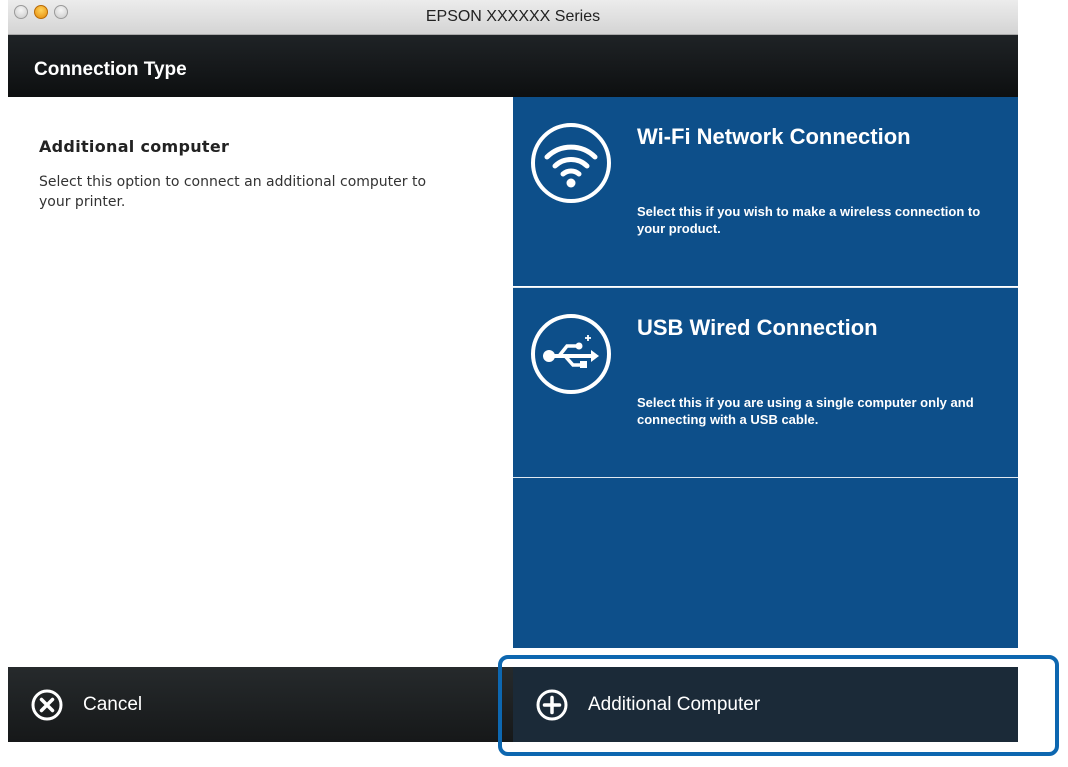 This screenshot has width=1068, height=767. Describe the element at coordinates (774, 136) in the screenshot. I see `wifi-option-title: Wi-Fi Network Connection` at that location.